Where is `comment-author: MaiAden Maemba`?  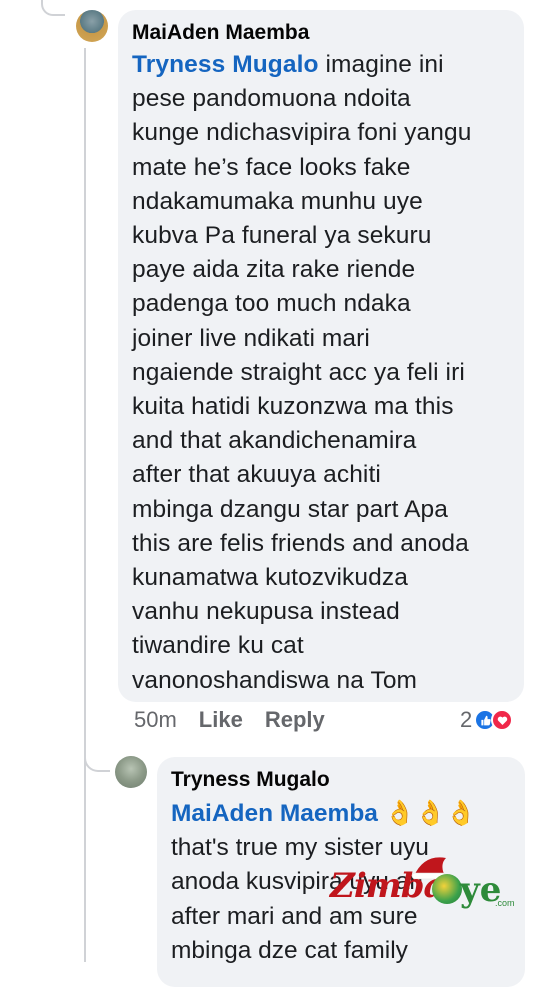
comment-author: MaiAden Maemba is located at coordinates (321, 33).